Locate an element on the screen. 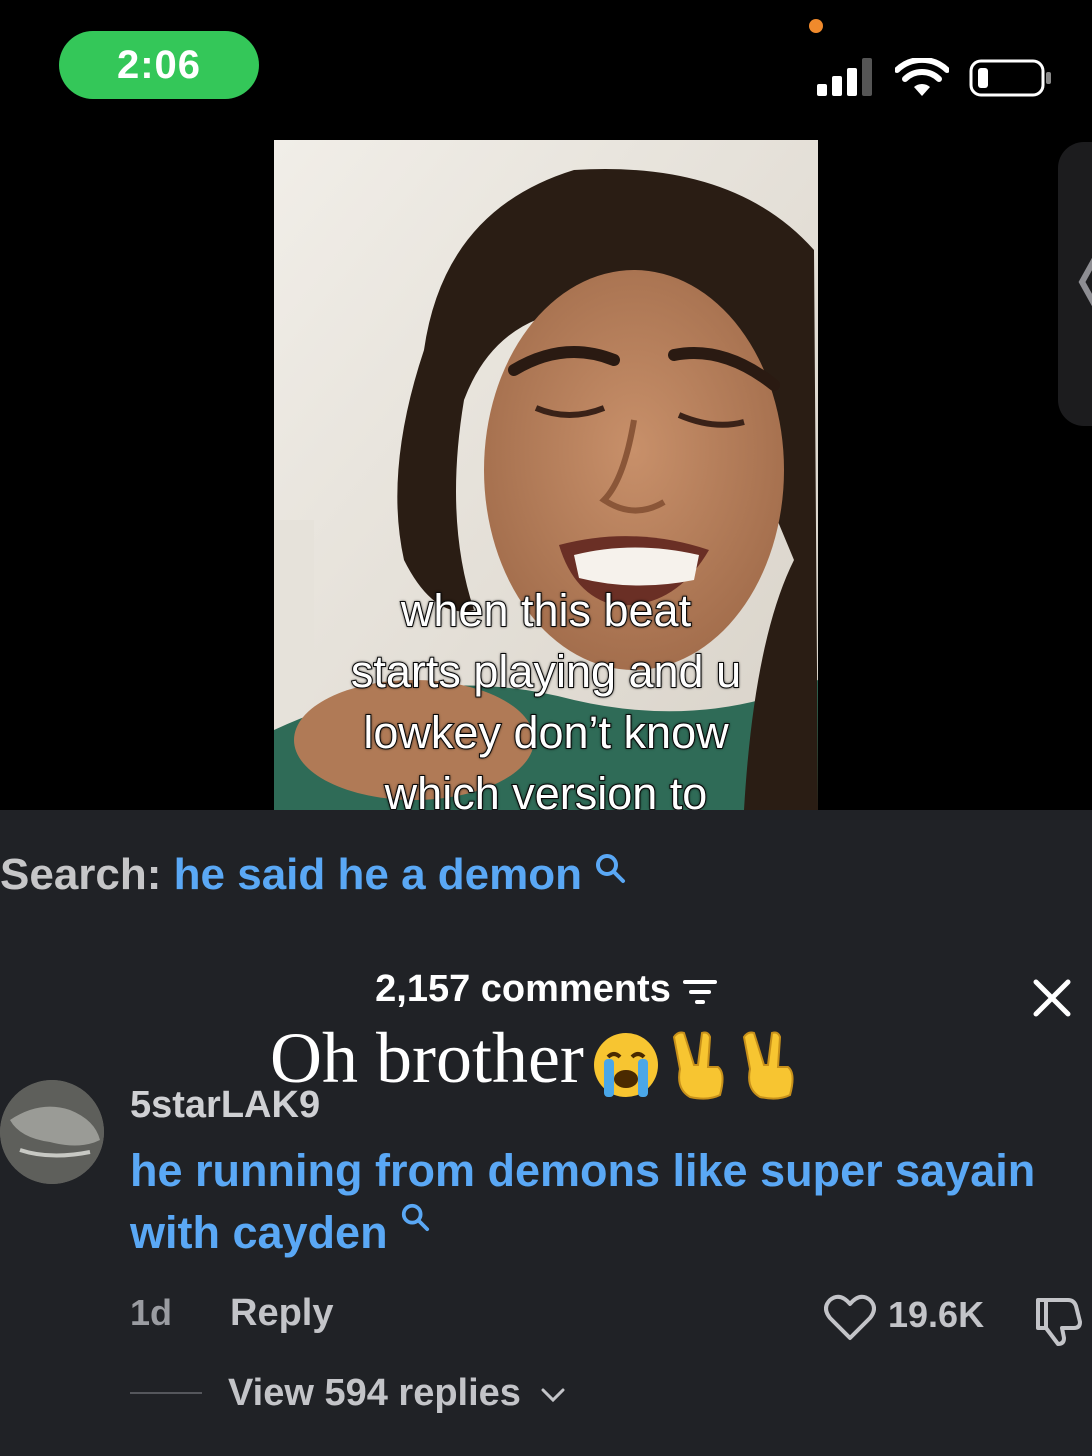  comments-header: 2,157 comments is located at coordinates (546, 989).